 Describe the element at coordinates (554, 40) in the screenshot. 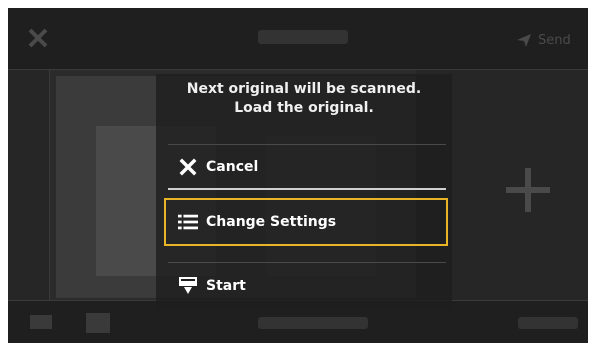

I see `background-send-label: Send` at that location.